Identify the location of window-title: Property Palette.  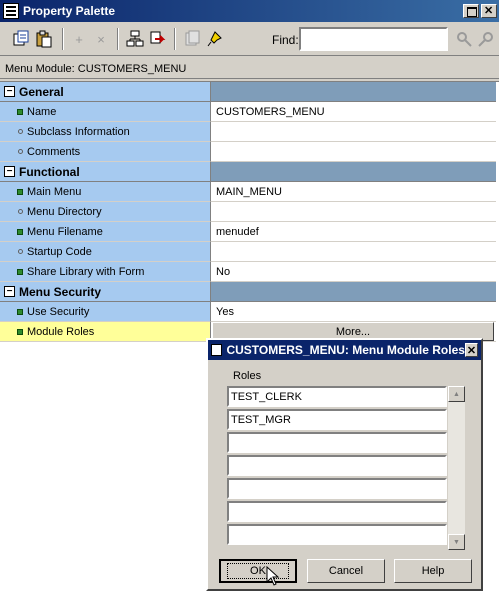
(69, 11).